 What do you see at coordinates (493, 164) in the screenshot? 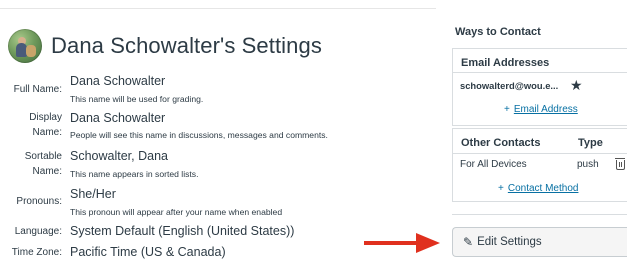
I see `contact-name: For All Devices` at bounding box center [493, 164].